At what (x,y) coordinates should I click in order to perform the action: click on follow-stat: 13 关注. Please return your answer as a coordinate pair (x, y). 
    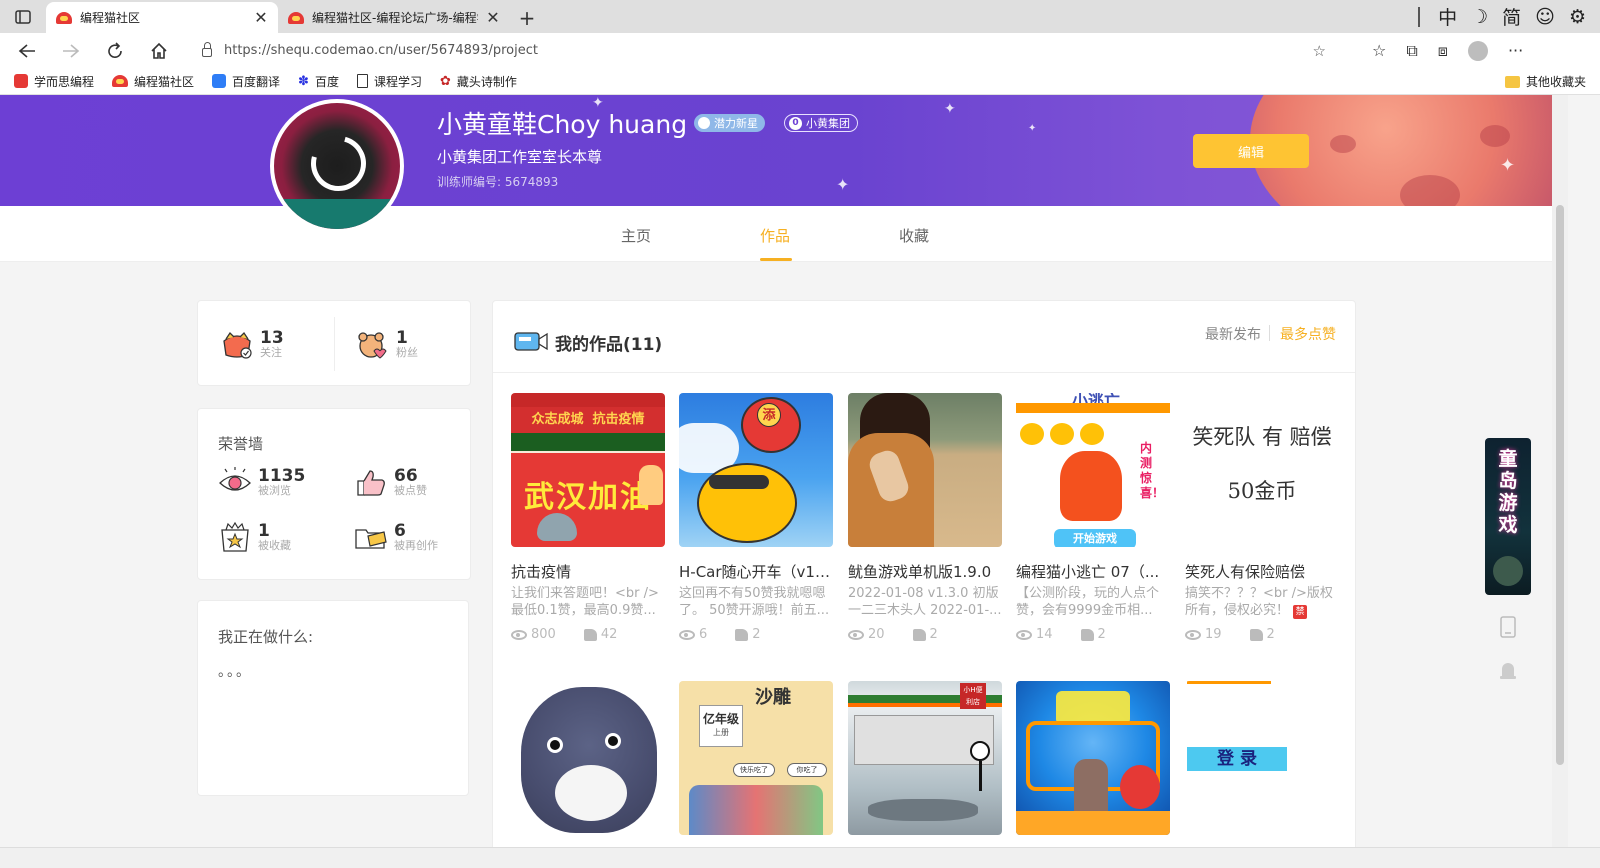
    Looking at the image, I should click on (252, 344).